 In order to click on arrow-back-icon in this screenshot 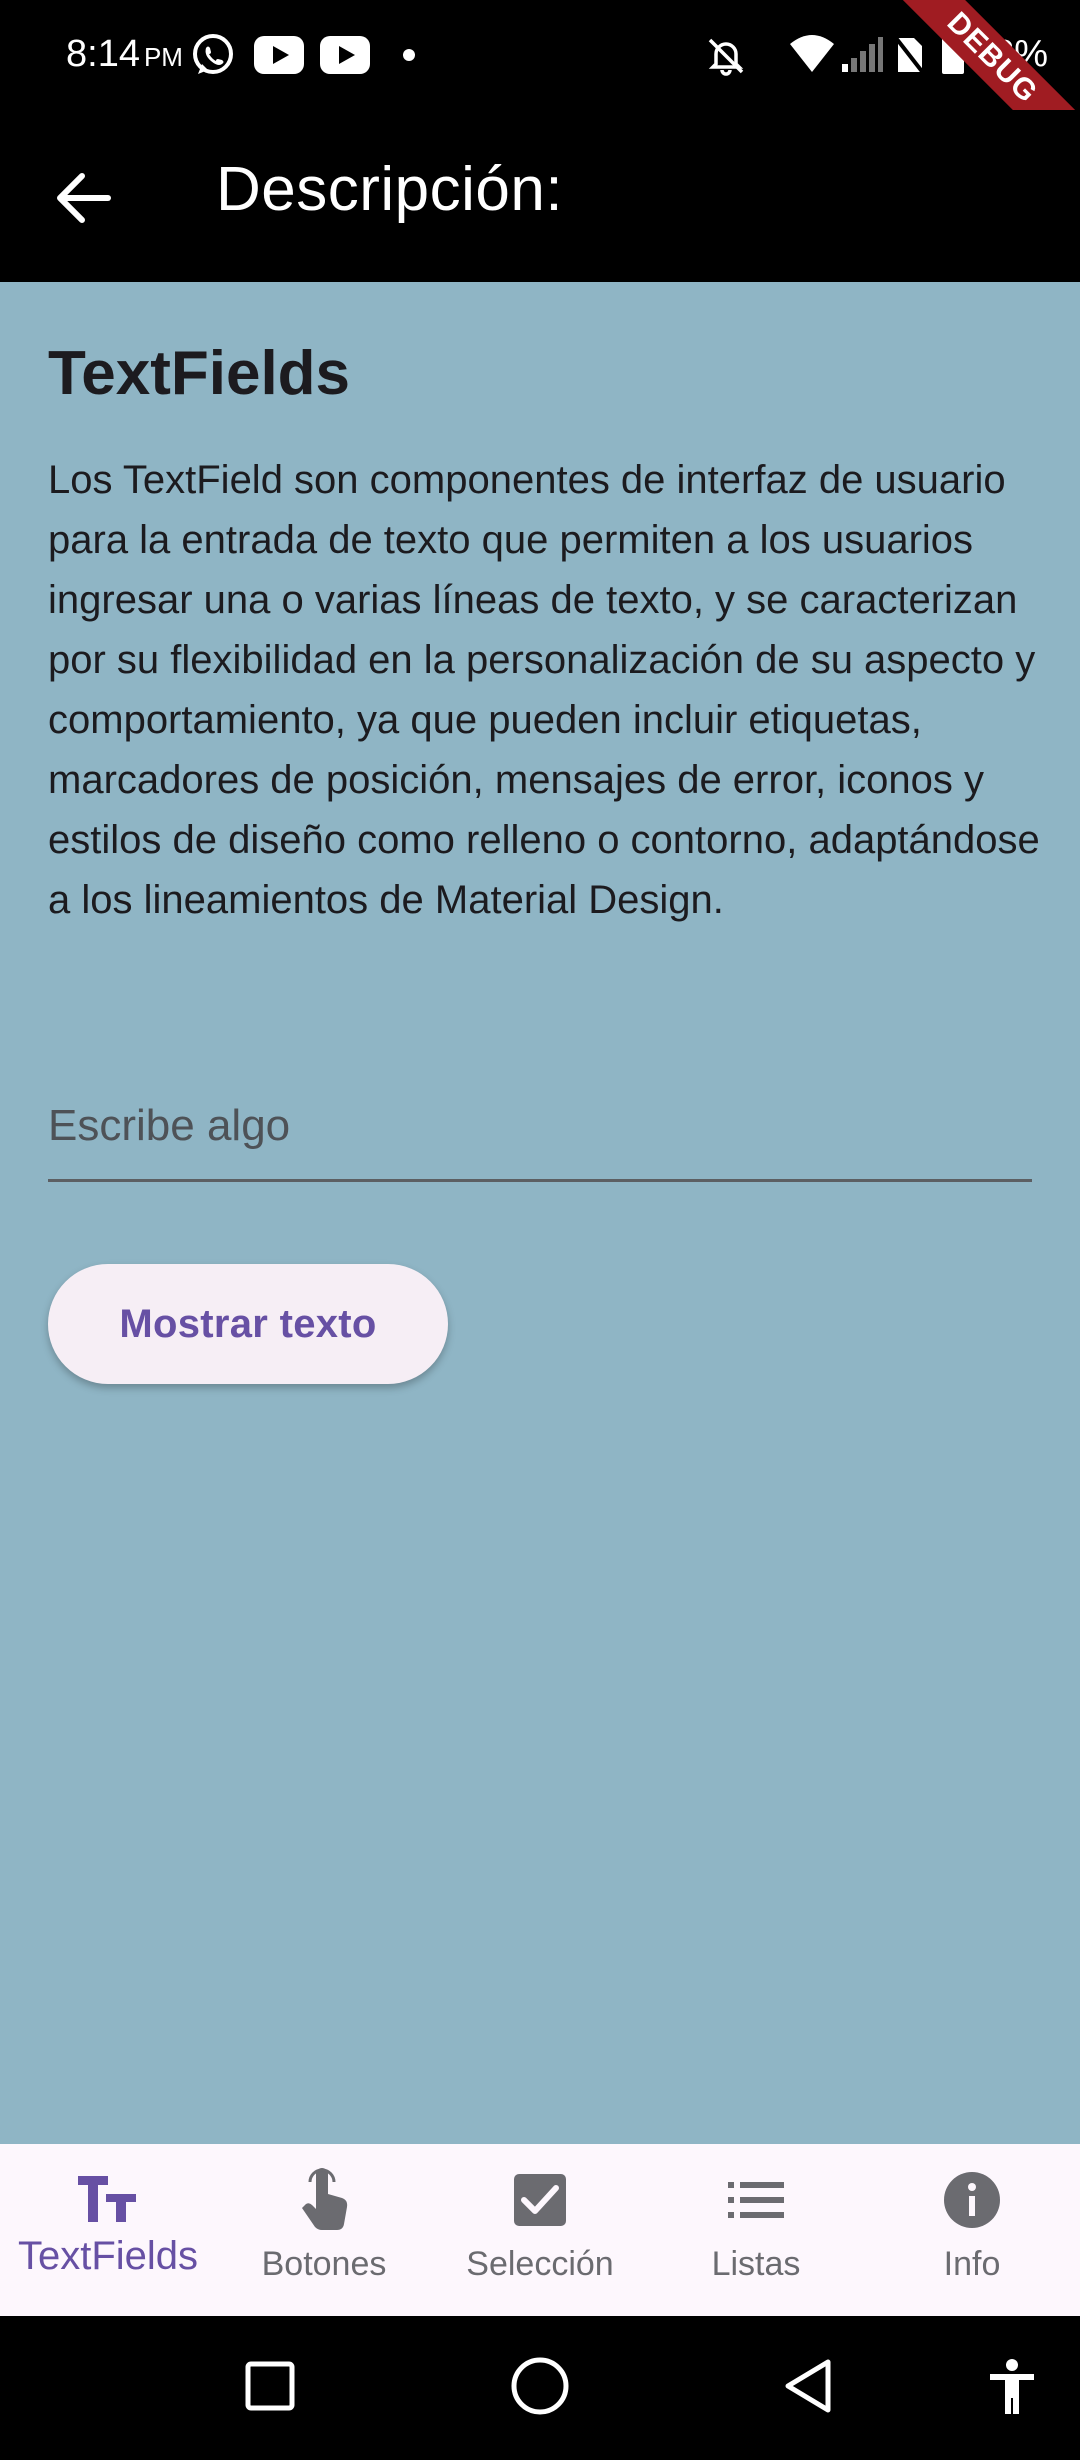, I will do `click(84, 198)`.